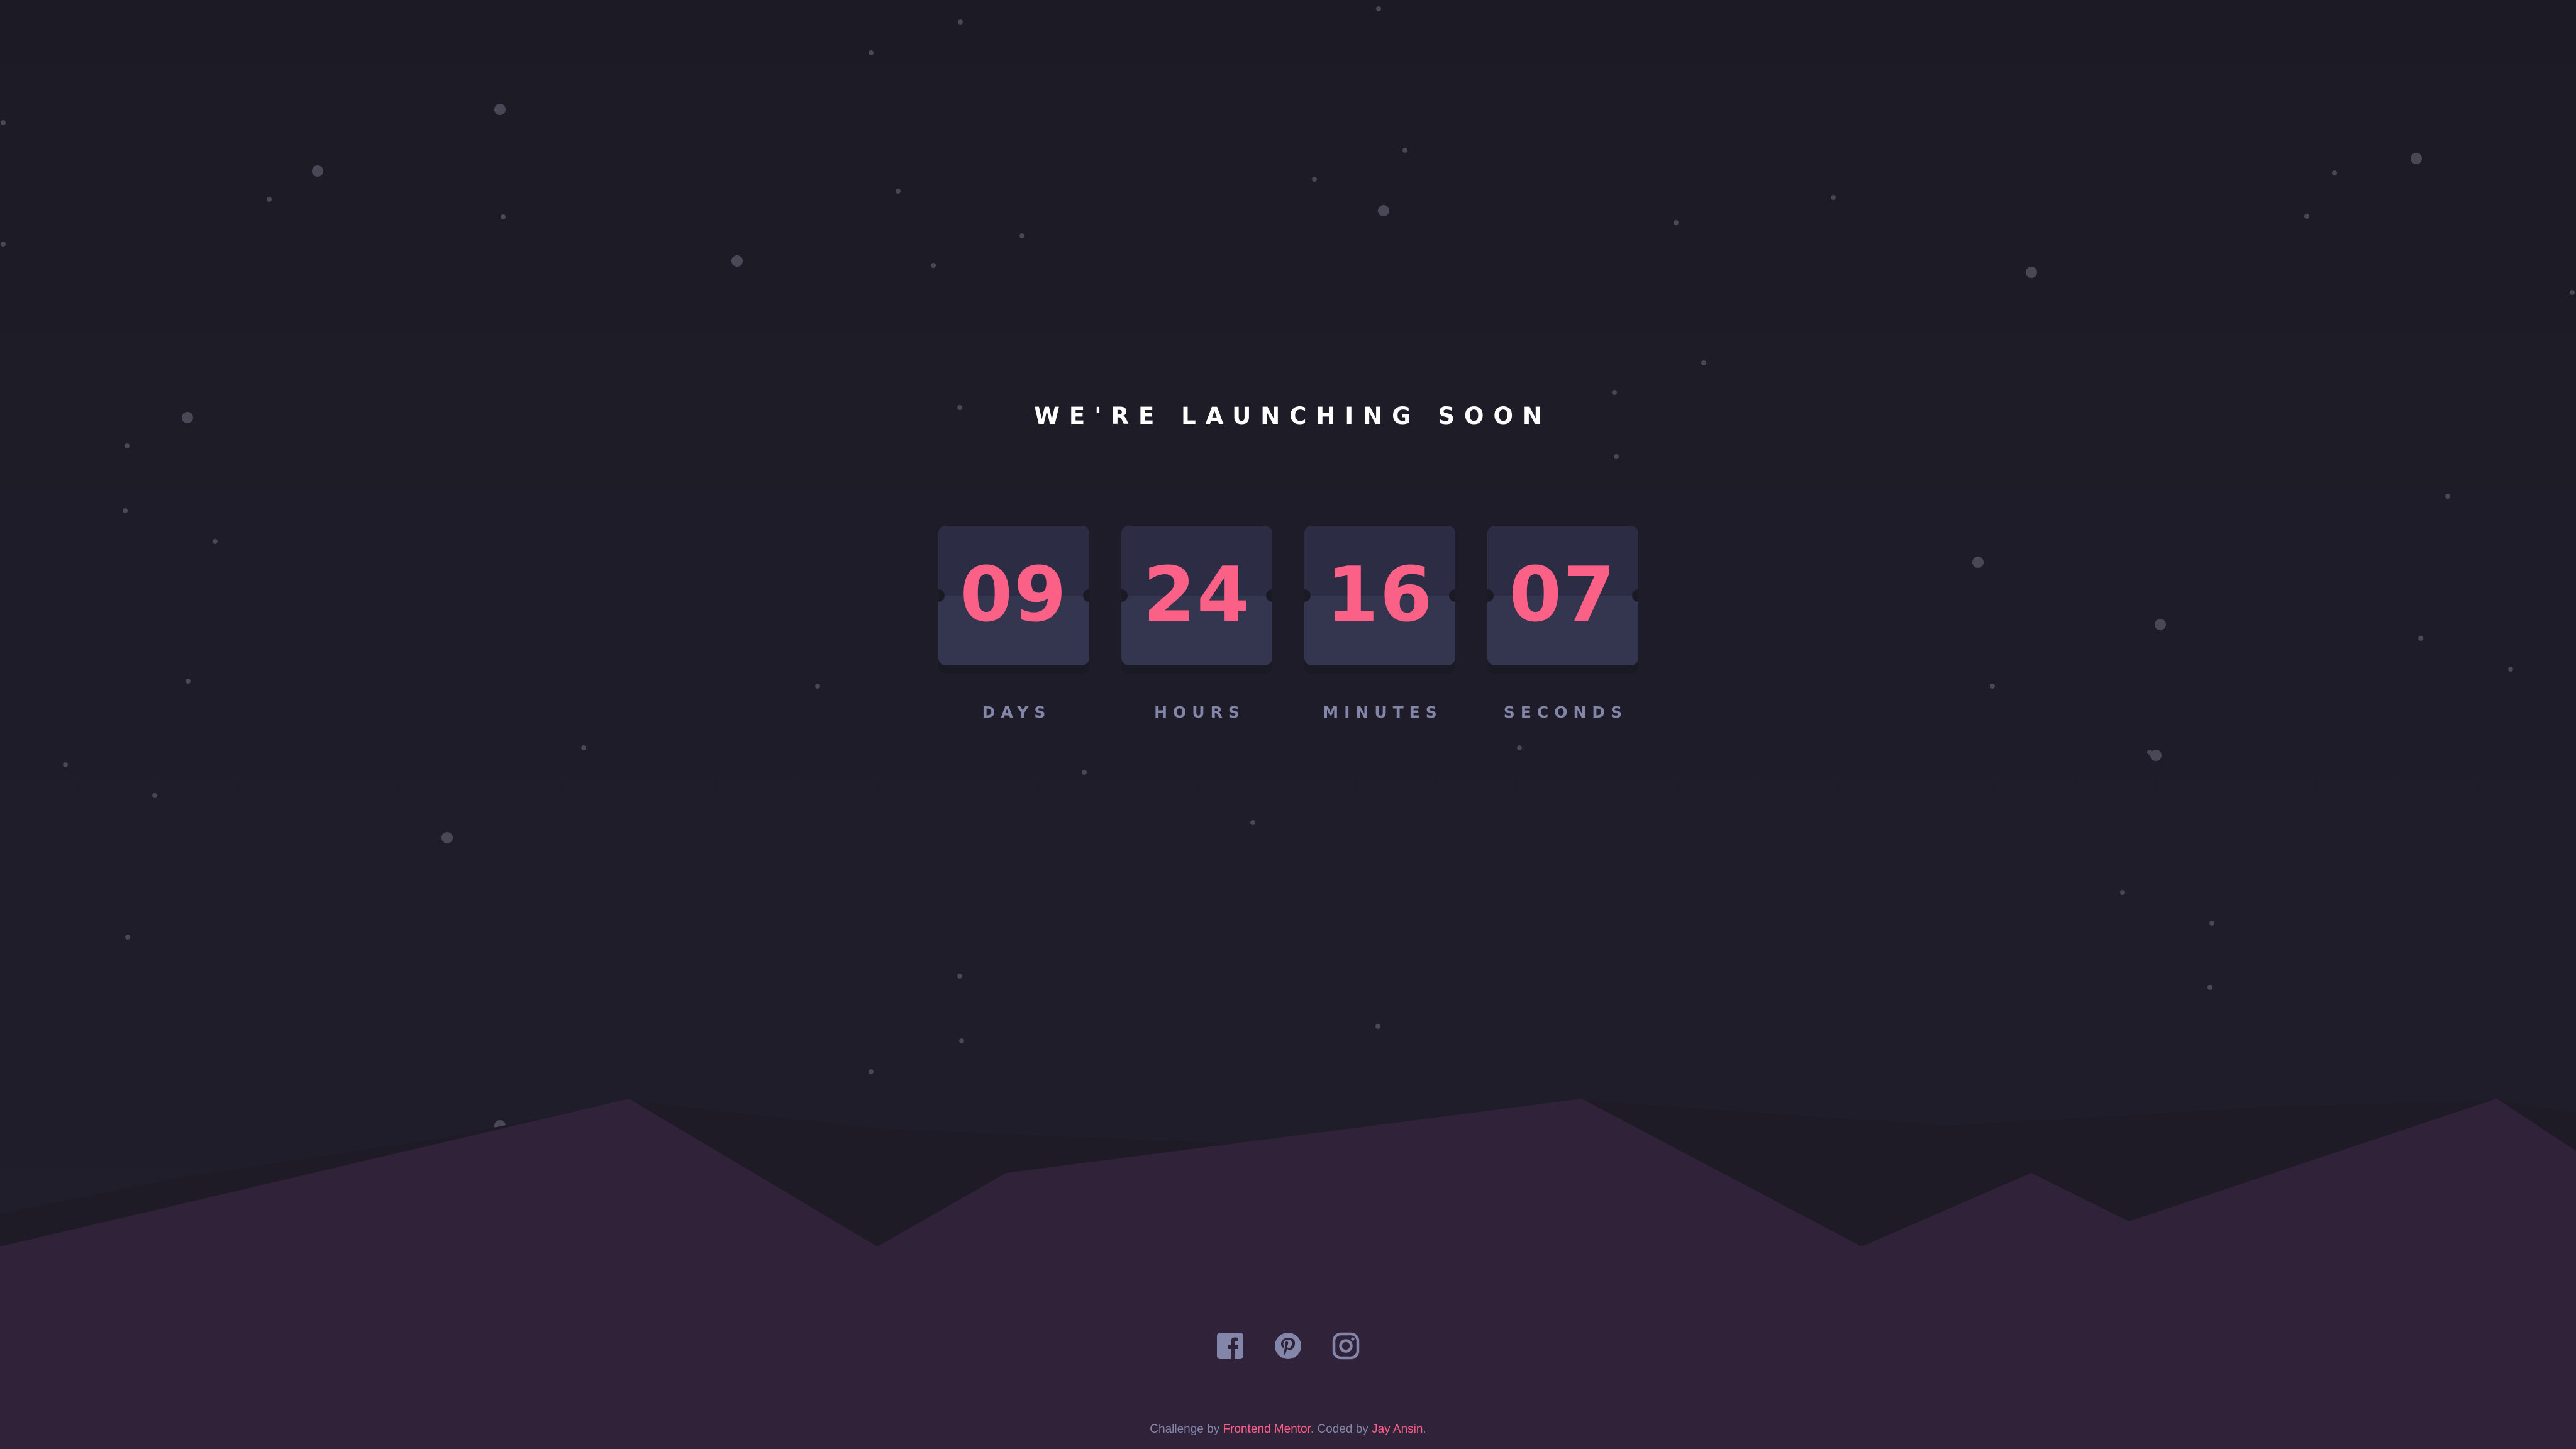 Image resolution: width=2576 pixels, height=1449 pixels. I want to click on flip-card-days: 09, so click(1013, 595).